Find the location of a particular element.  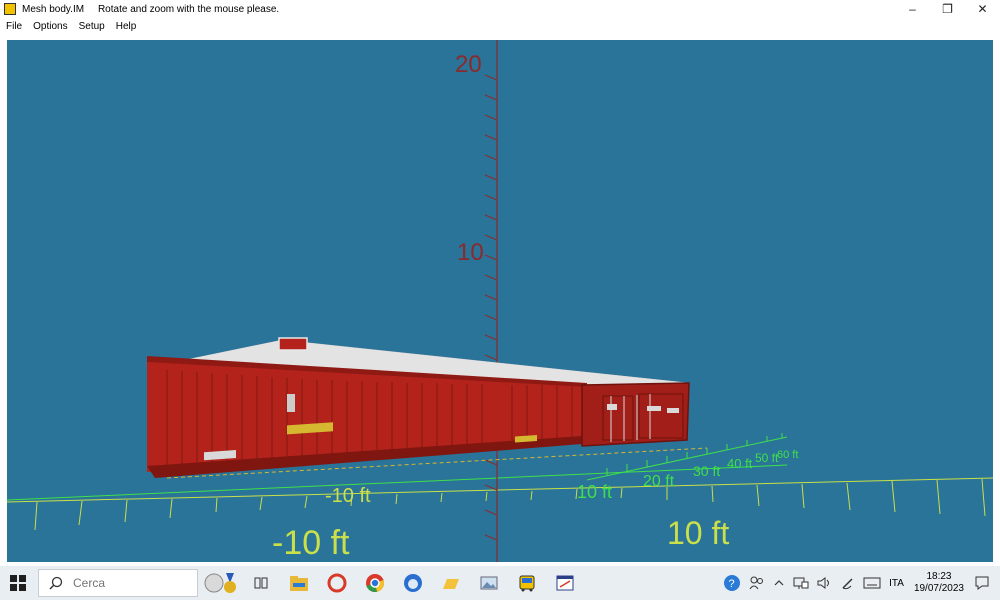

golf-medal-icon is located at coordinates (220, 583).